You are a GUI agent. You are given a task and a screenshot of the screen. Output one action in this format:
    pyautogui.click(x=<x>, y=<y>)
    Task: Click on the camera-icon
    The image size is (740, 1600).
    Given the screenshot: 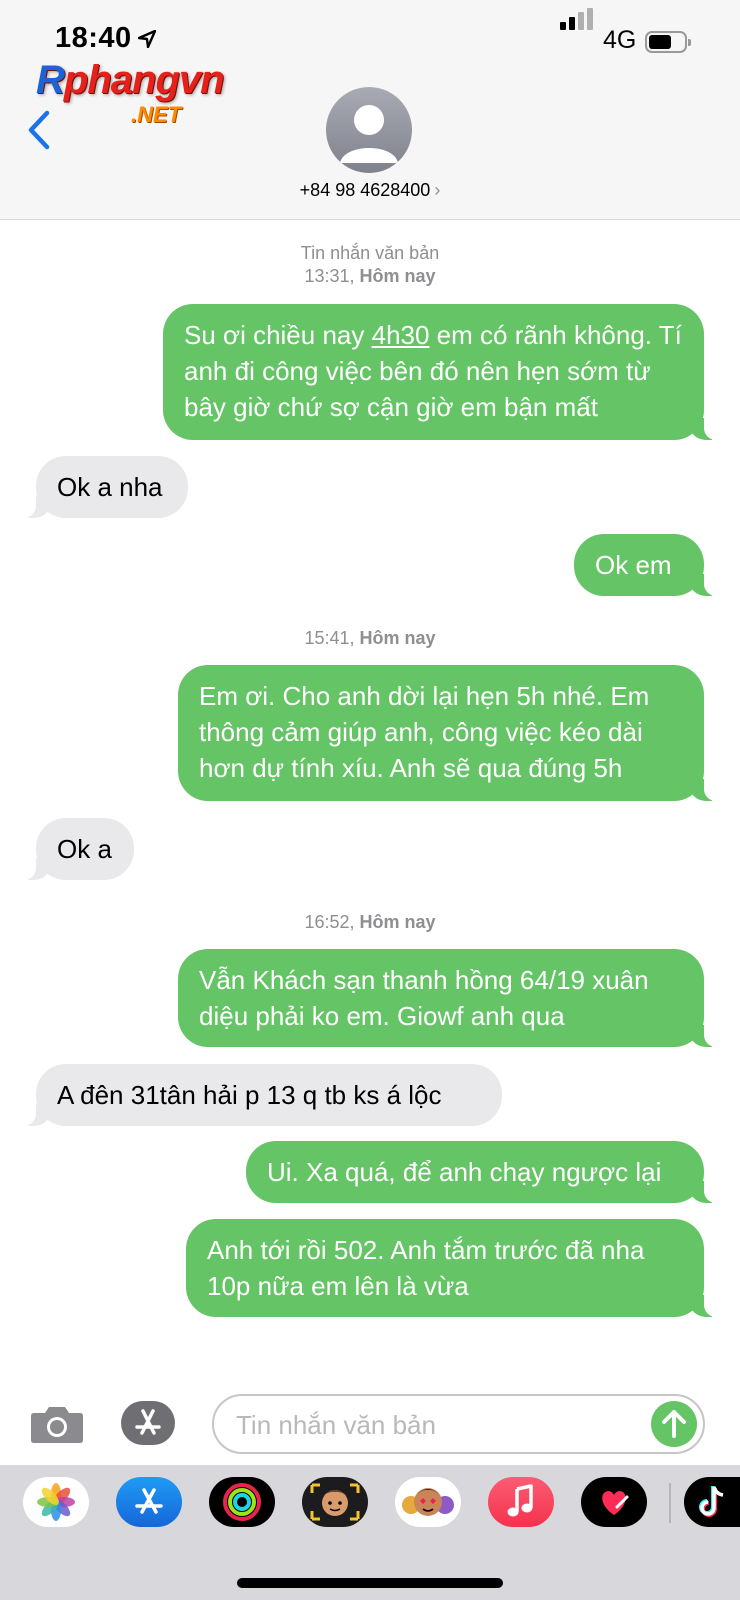 What is the action you would take?
    pyautogui.click(x=57, y=1425)
    